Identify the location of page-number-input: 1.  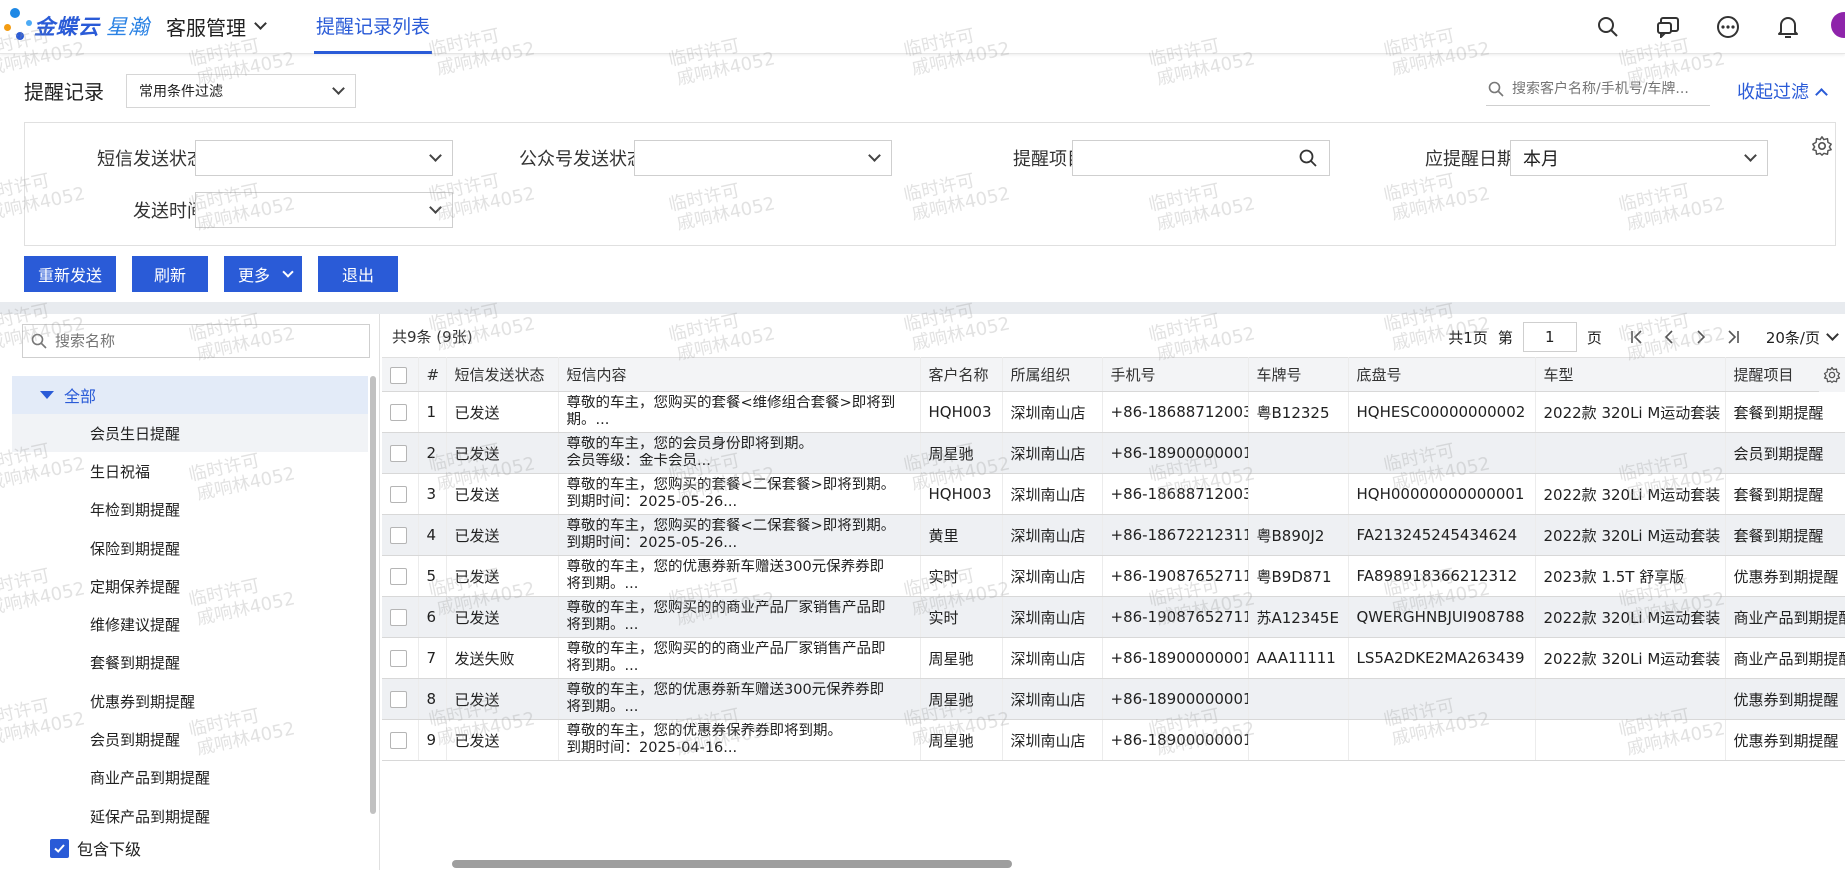
(1549, 337).